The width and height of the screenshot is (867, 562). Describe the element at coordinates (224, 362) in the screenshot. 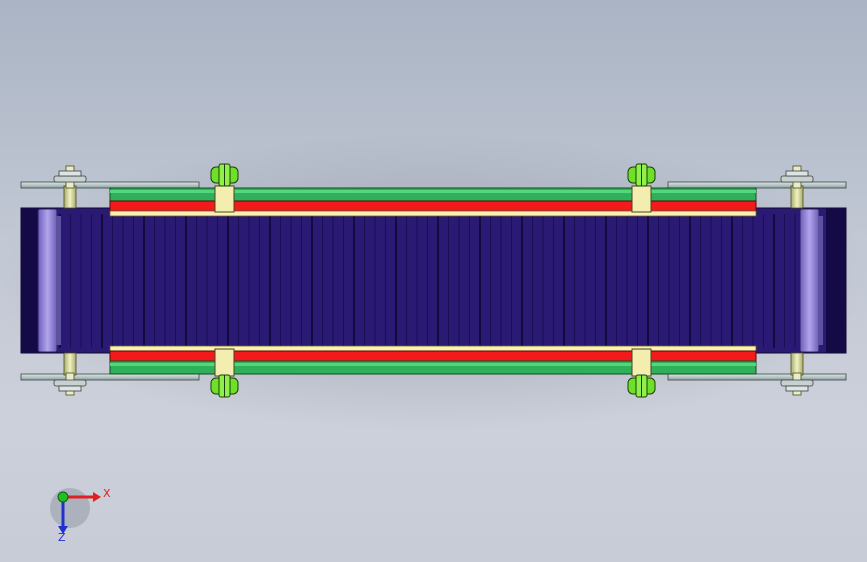

I see `bracket-bottom-left` at that location.